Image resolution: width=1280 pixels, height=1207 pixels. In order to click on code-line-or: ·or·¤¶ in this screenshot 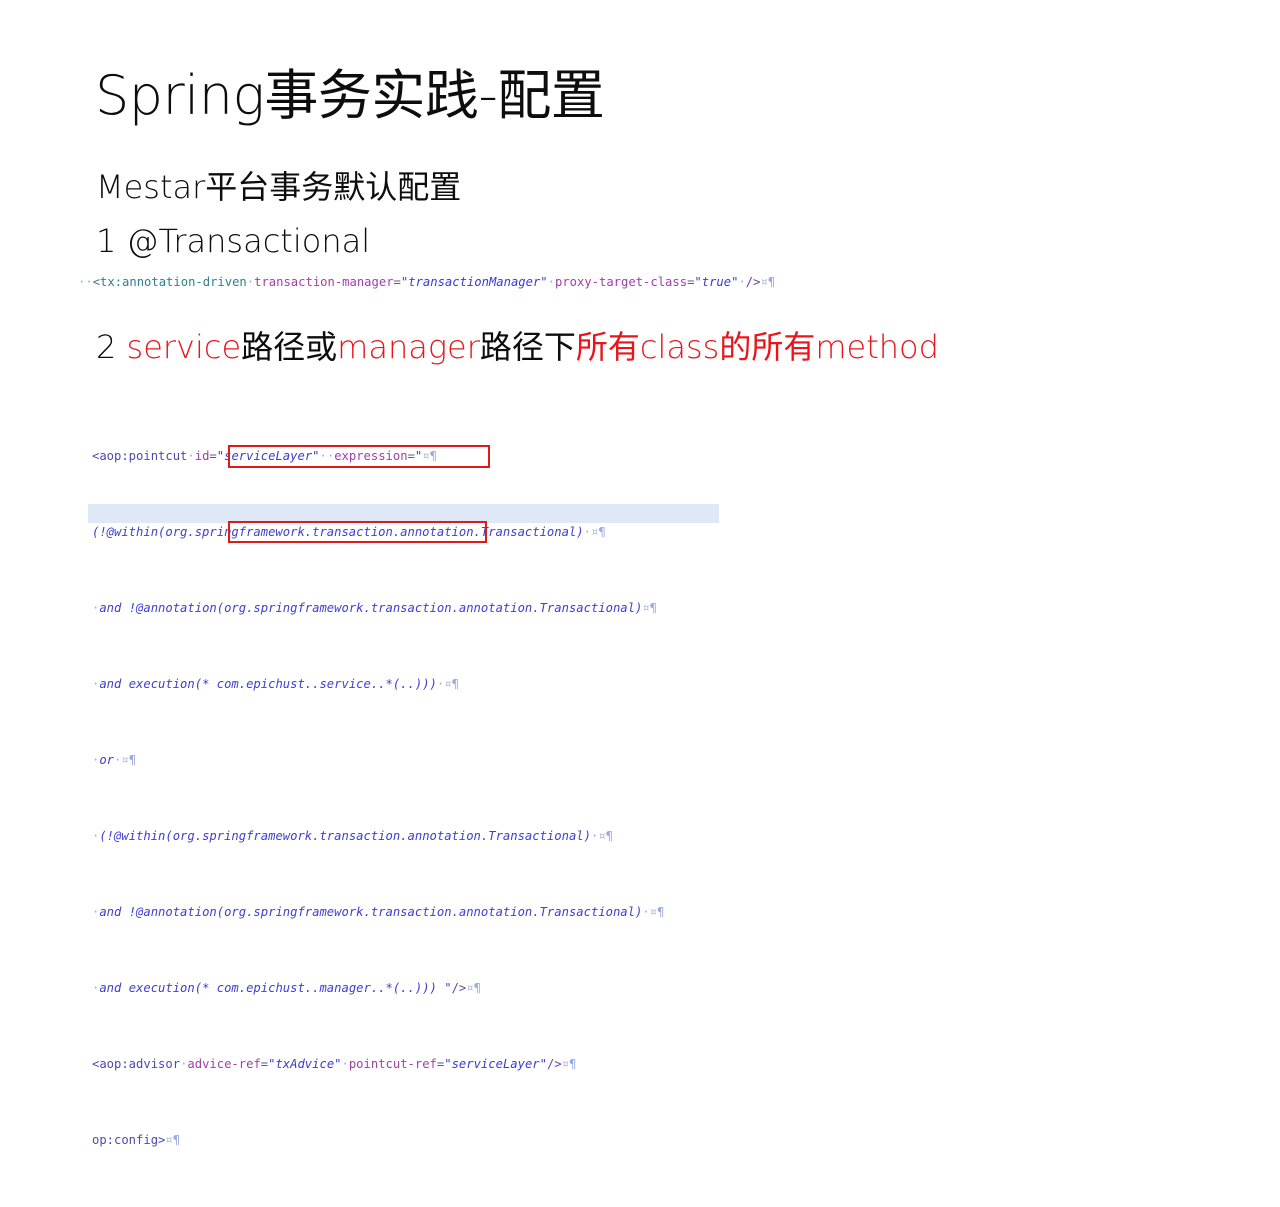, I will do `click(378, 760)`.